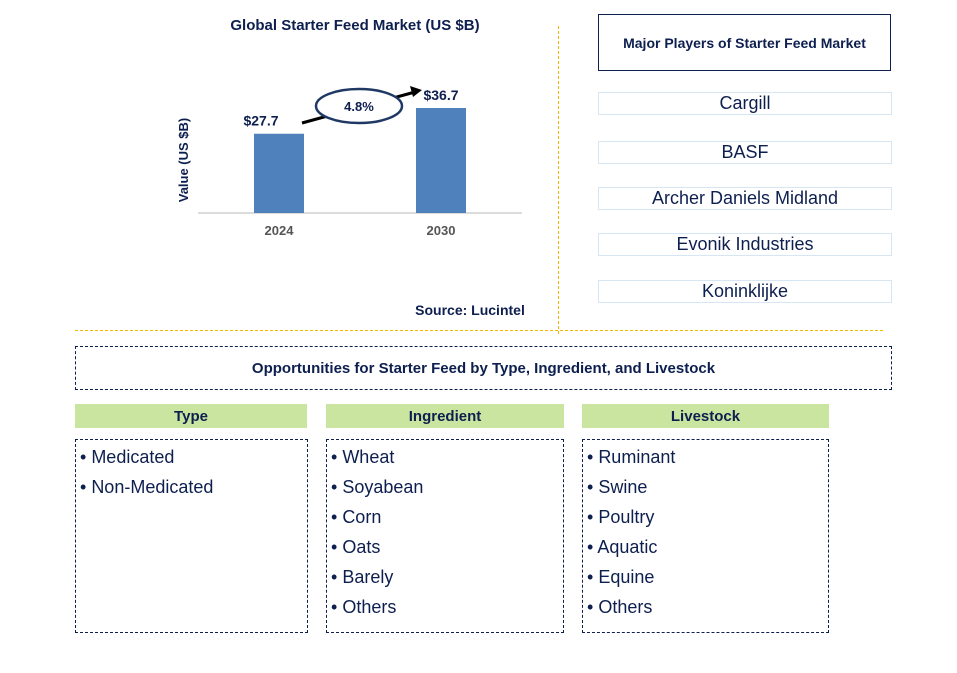  I want to click on category-item: Oats, so click(447, 547).